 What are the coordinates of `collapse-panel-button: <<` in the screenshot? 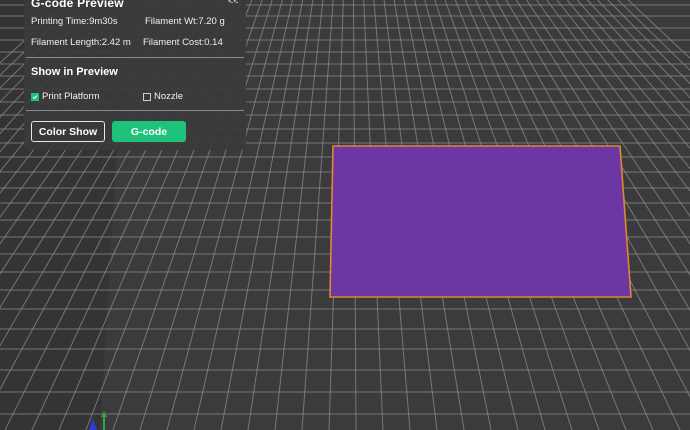 It's located at (233, 3).